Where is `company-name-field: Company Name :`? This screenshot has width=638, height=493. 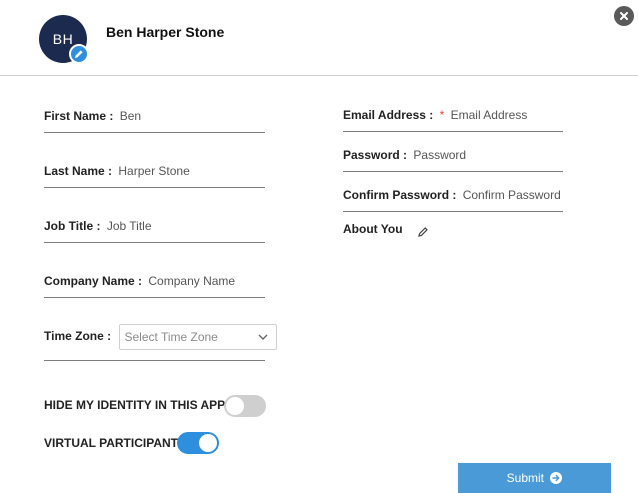 company-name-field: Company Name : is located at coordinates (166, 282).